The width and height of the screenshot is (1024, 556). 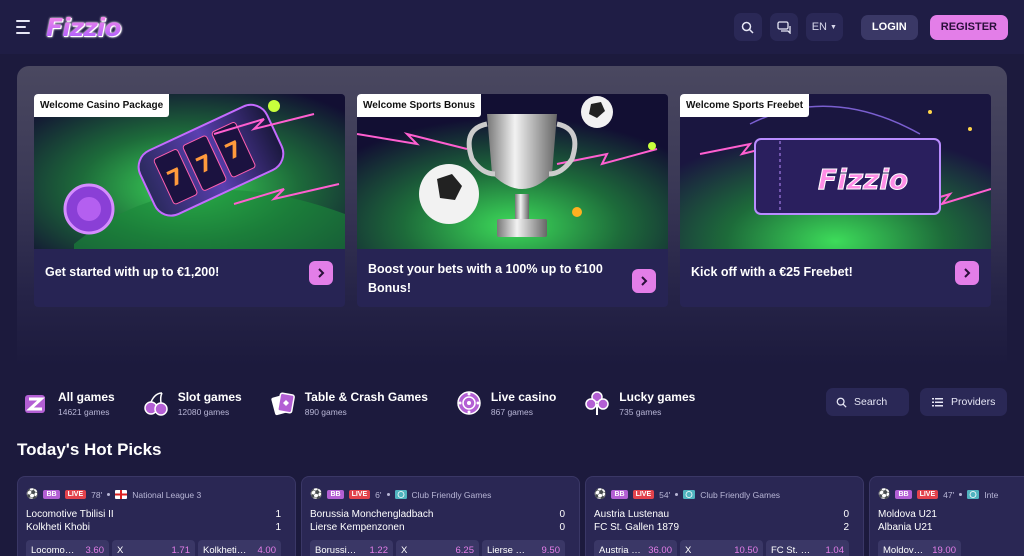 What do you see at coordinates (973, 402) in the screenshot?
I see `providers-label: Providers` at bounding box center [973, 402].